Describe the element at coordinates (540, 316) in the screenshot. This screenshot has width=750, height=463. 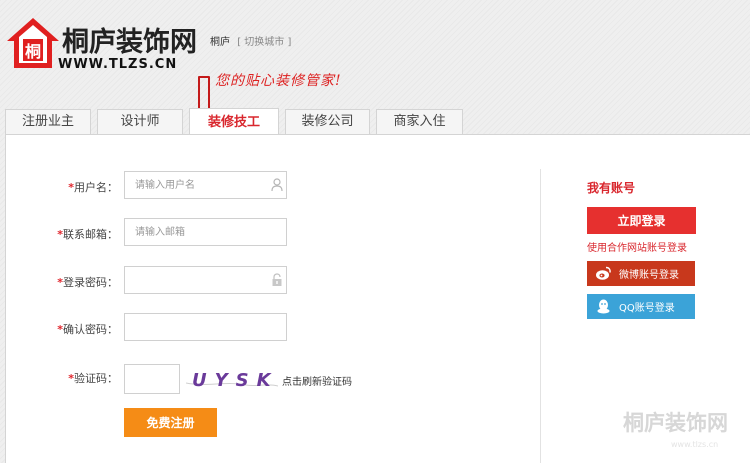
I see `panel-divider` at that location.